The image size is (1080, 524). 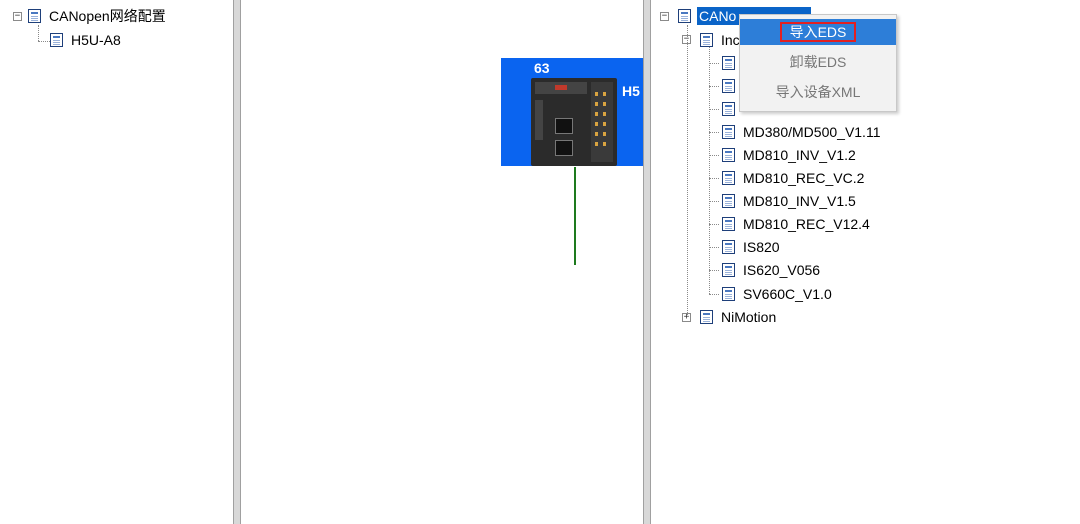 I want to click on tree-item-label: IS620_V056, so click(x=782, y=270).